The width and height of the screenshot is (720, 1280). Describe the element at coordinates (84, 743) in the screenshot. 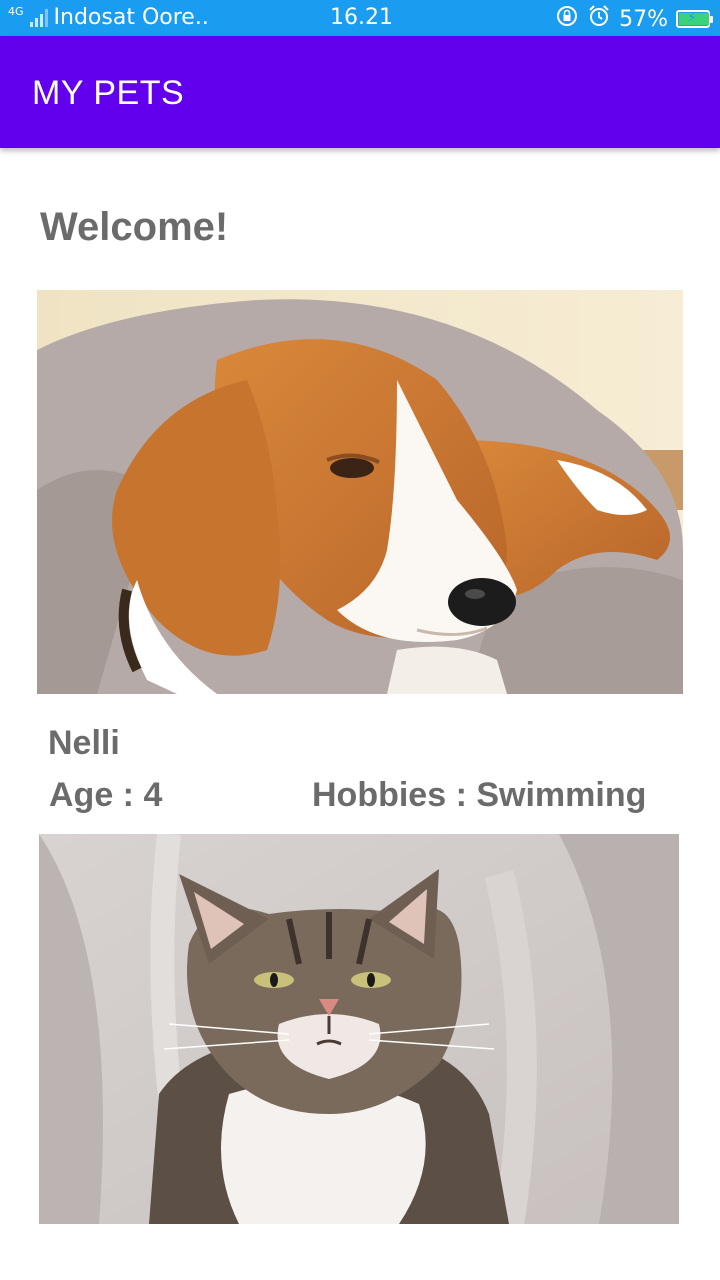

I see `pet-name: Nelli` at that location.